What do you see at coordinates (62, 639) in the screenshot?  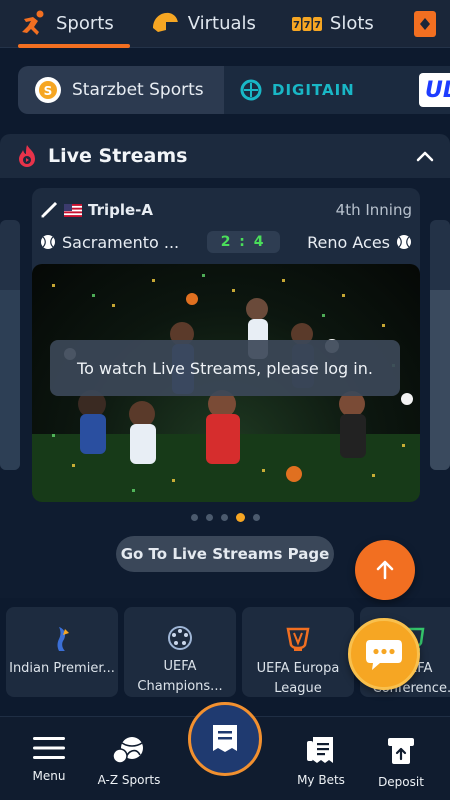 I see `ipl-icon` at bounding box center [62, 639].